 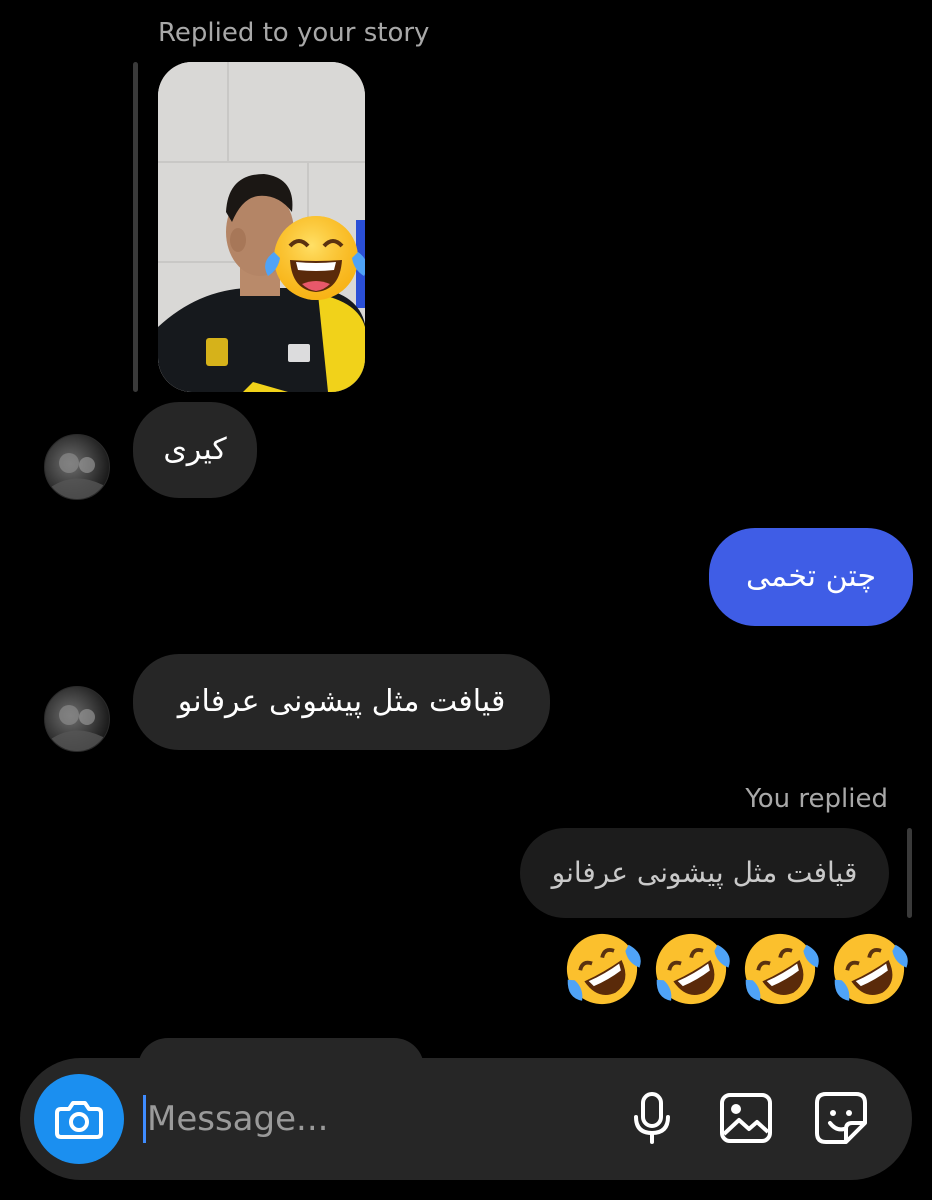 I want to click on message-input, so click(x=372, y=1119).